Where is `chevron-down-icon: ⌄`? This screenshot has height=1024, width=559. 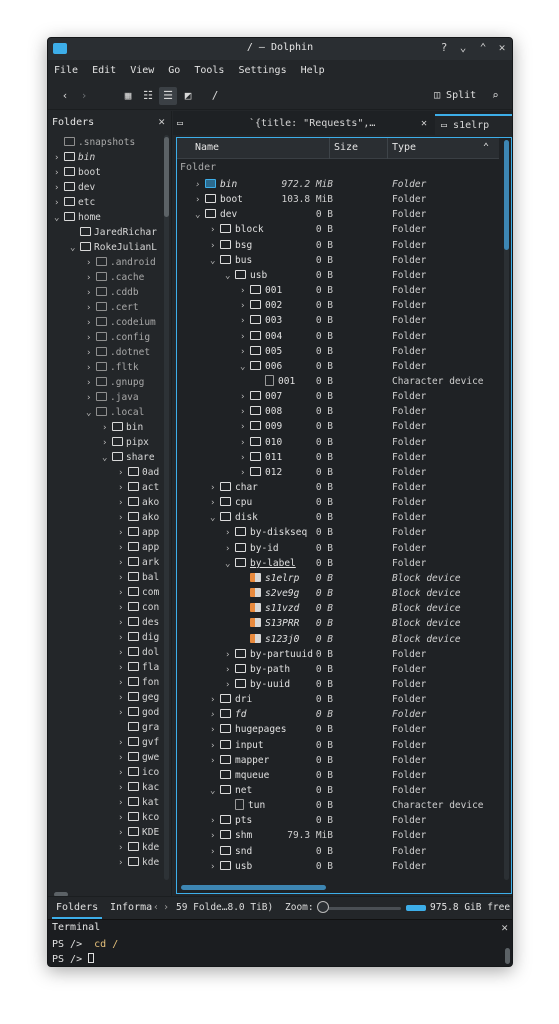 chevron-down-icon: ⌄ is located at coordinates (75, 248).